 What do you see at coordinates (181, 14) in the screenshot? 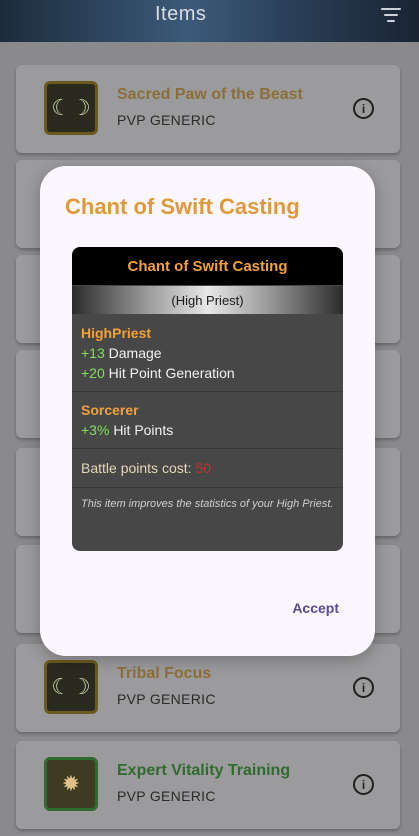
I see `page-title: Items` at bounding box center [181, 14].